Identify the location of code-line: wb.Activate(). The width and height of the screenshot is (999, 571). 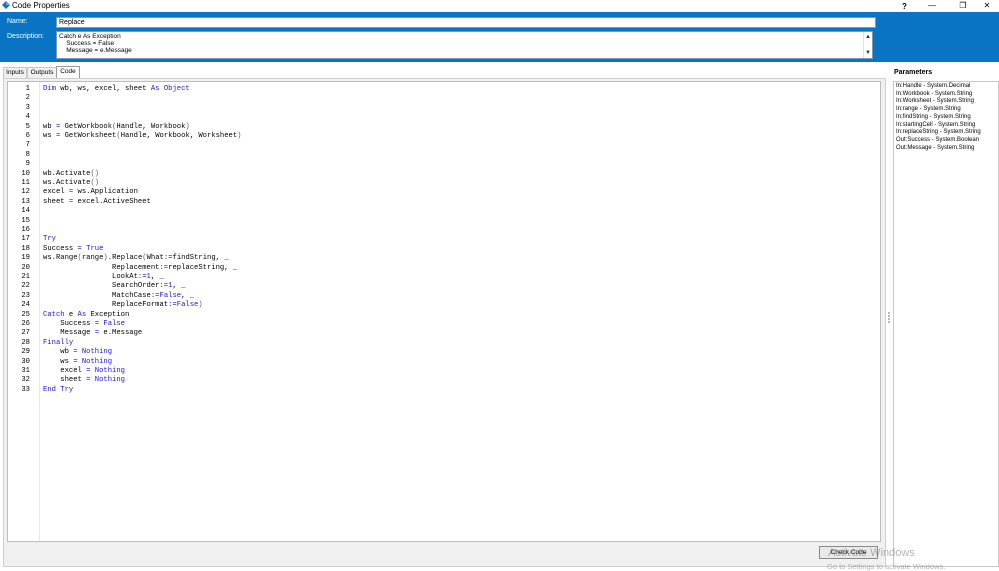
(71, 173).